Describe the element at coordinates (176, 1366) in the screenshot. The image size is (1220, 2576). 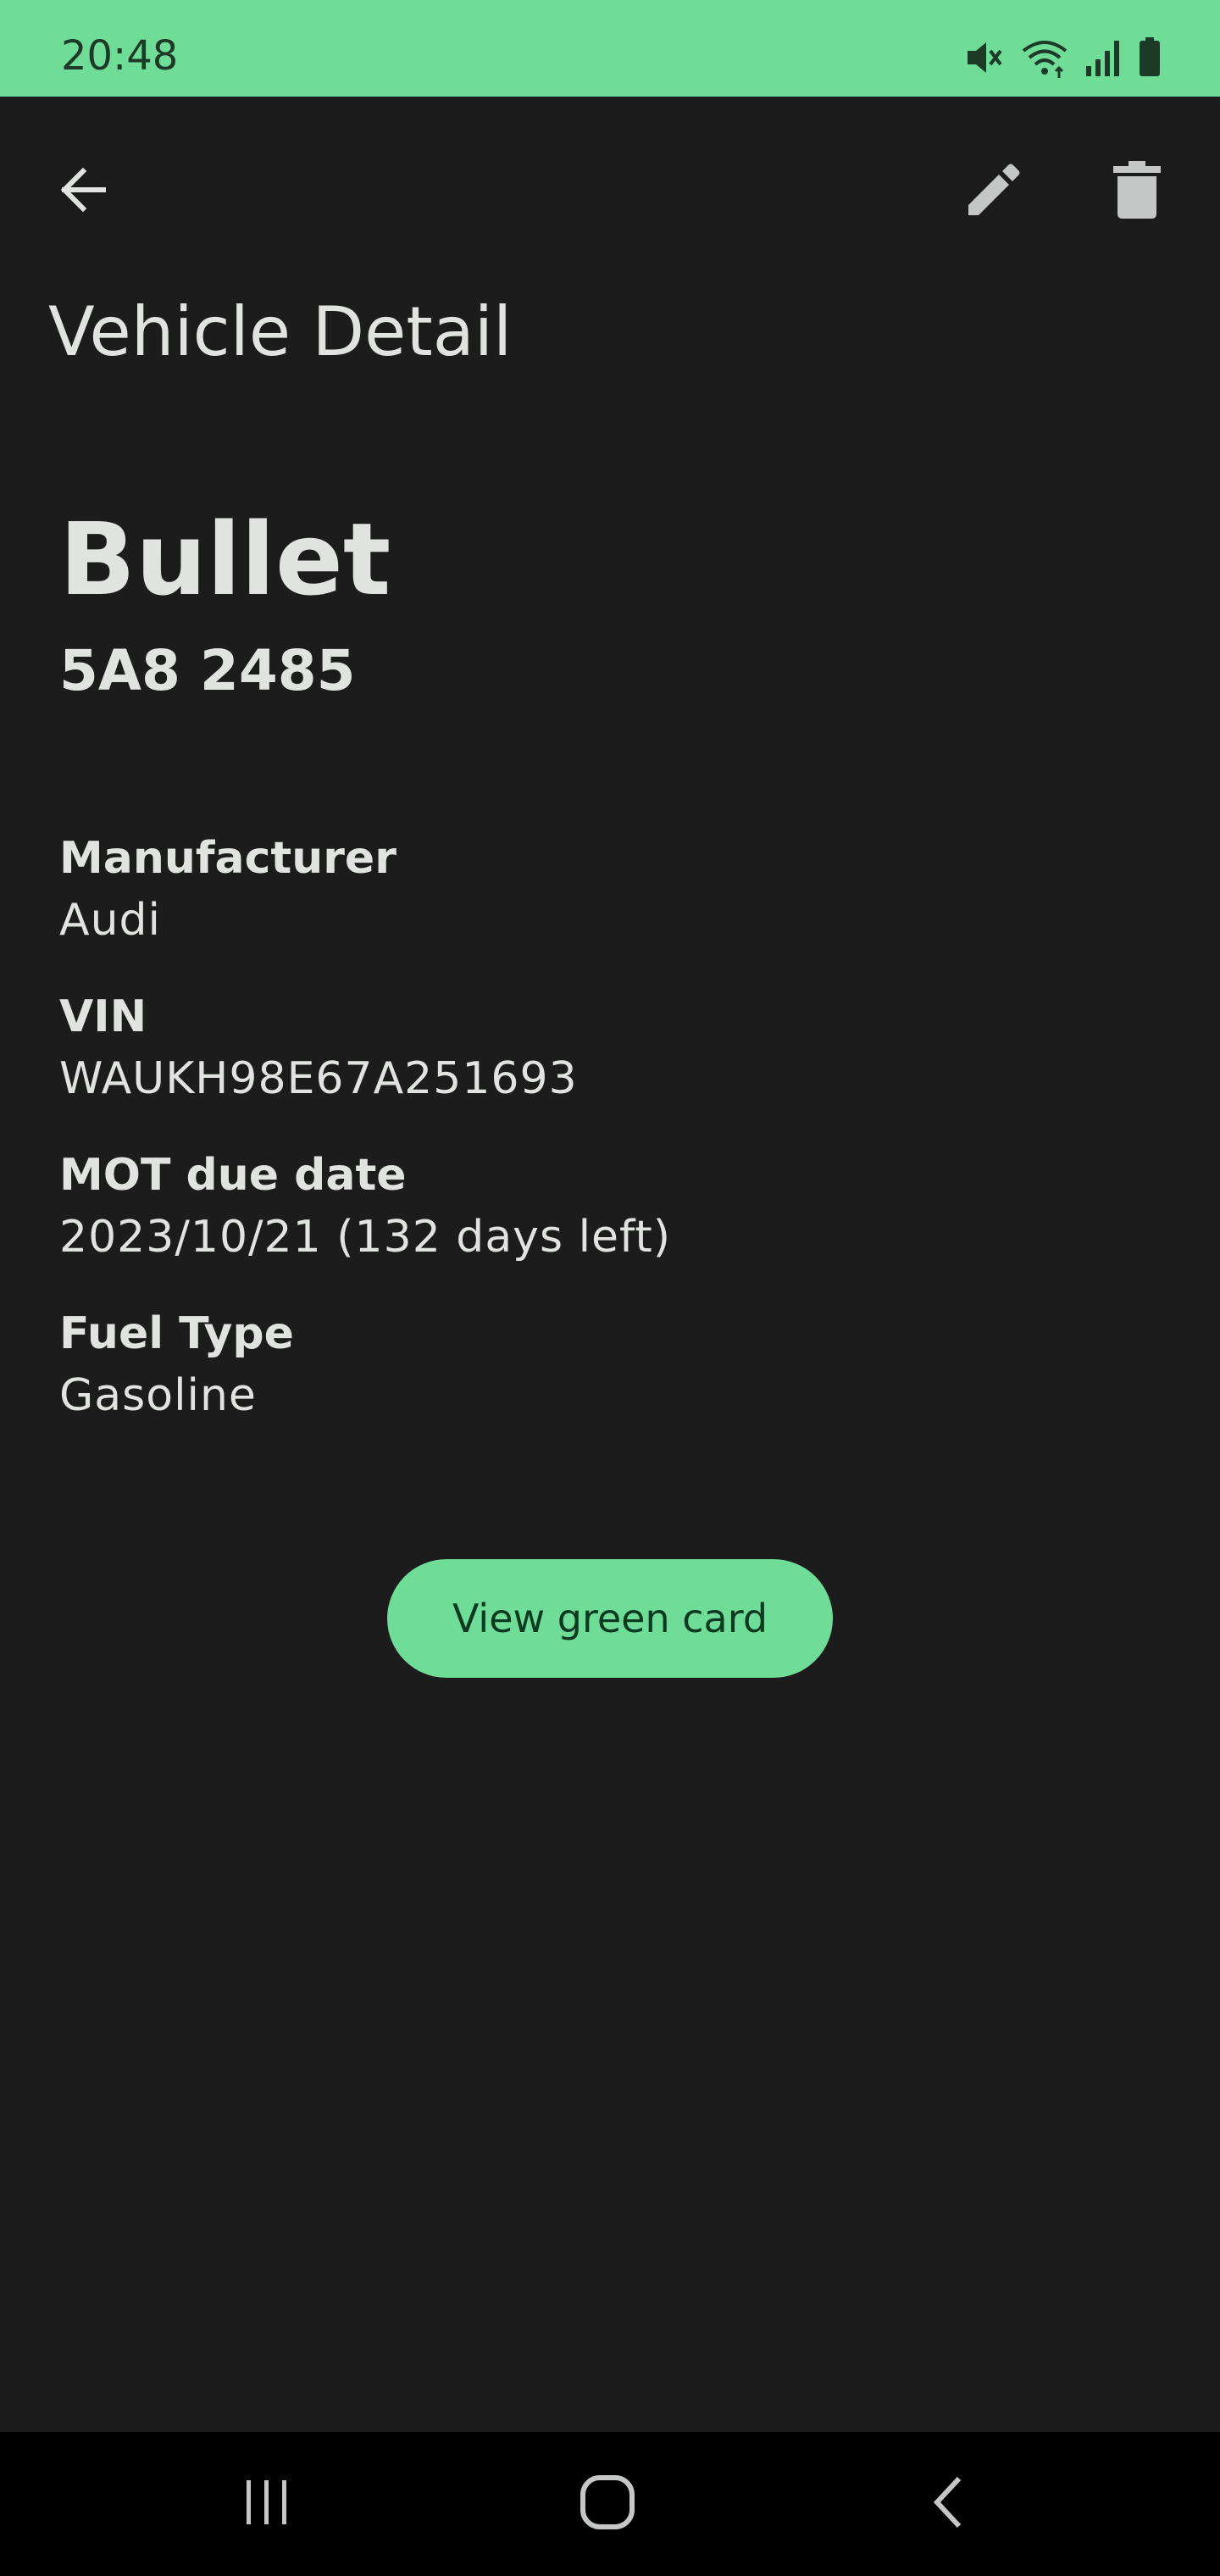
I see `fuel-type-field: Fuel Type Gasoline` at that location.